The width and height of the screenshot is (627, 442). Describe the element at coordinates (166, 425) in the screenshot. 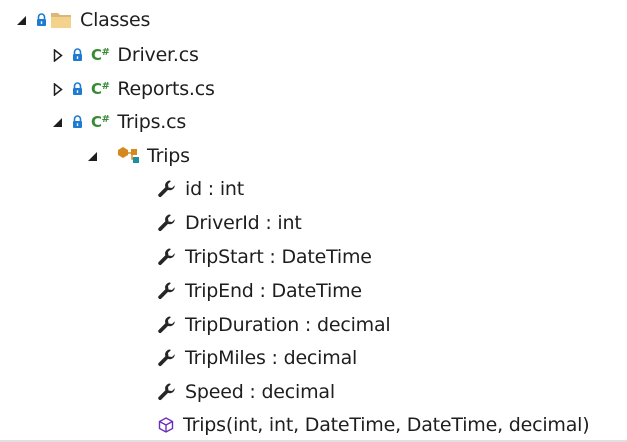

I see `method-cube-icon` at that location.